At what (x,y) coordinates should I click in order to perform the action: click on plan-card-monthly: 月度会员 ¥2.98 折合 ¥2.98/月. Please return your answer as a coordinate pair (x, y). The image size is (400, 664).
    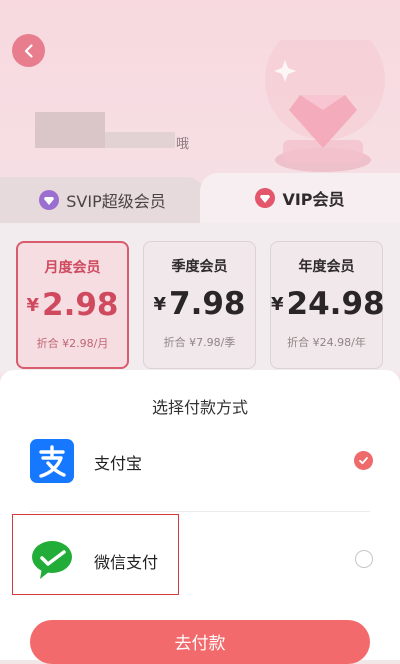
    Looking at the image, I should click on (72, 305).